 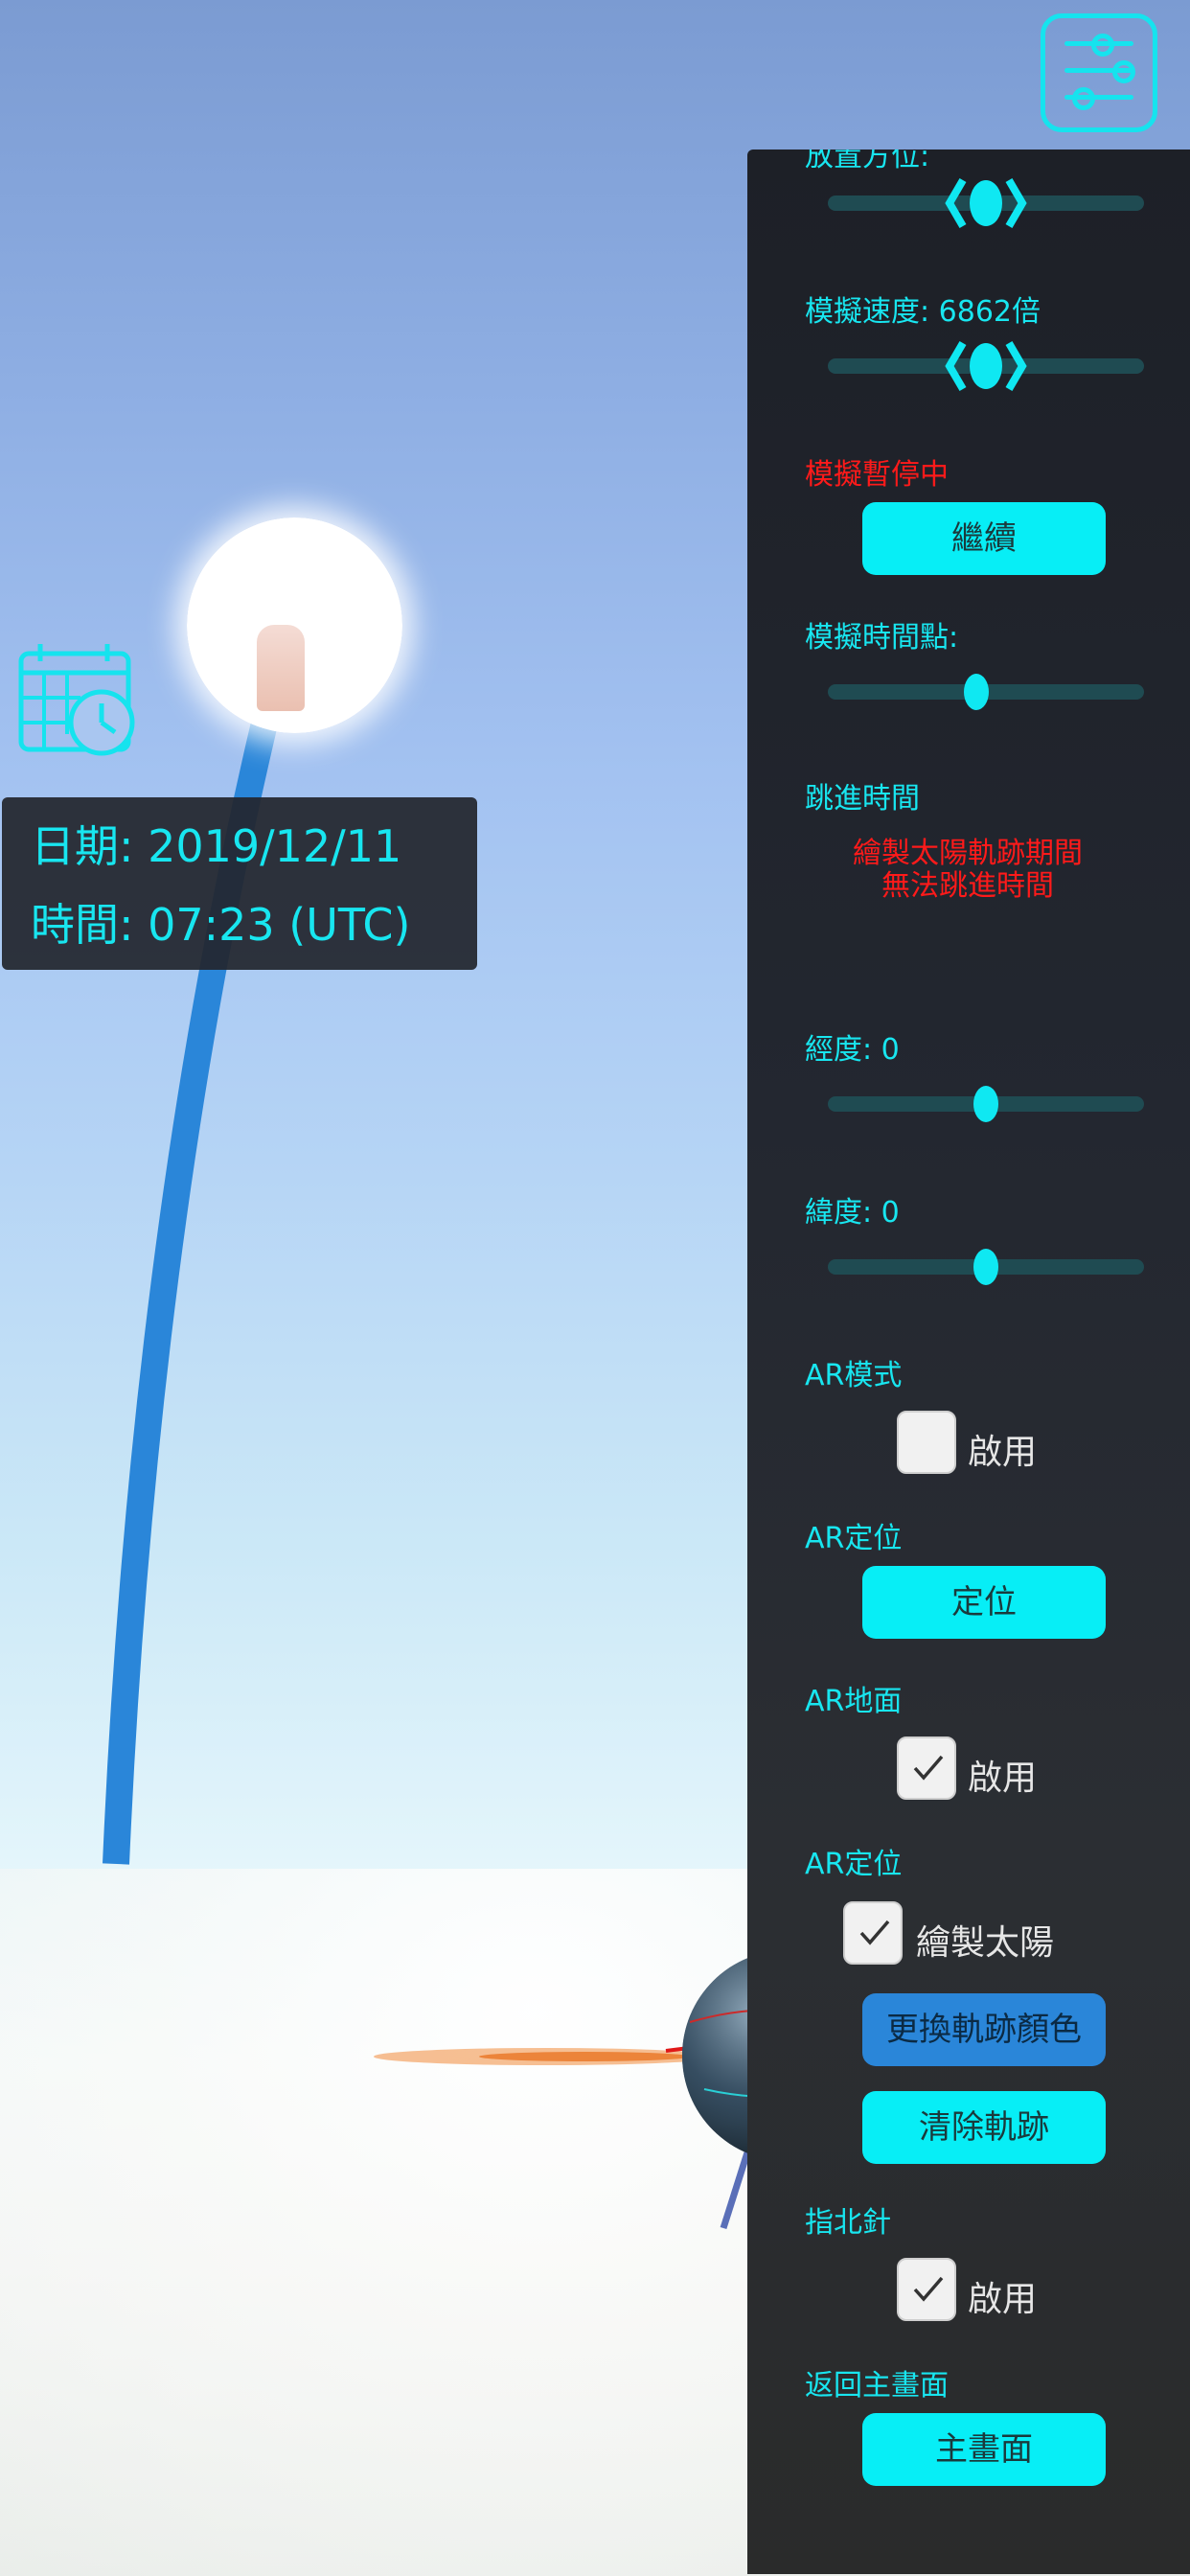 What do you see at coordinates (853, 1213) in the screenshot?
I see `latitude-label: 緯度: 0` at bounding box center [853, 1213].